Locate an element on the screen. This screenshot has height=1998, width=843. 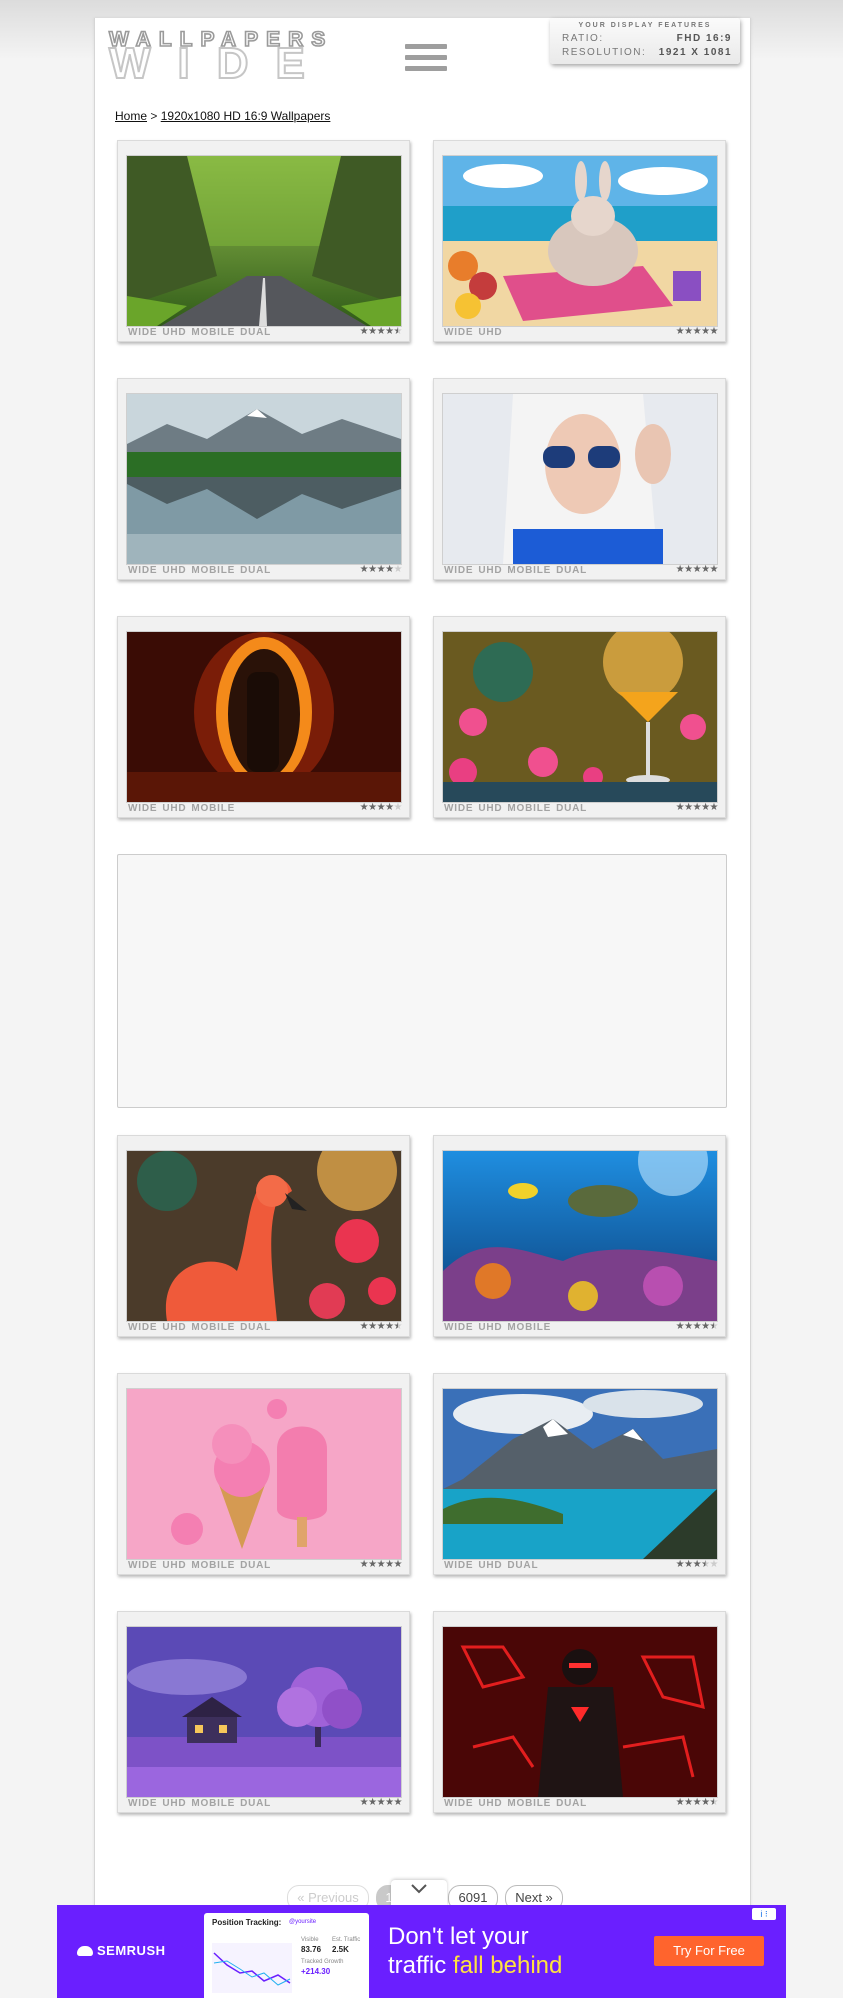
beach-bunny-image is located at coordinates (580, 241).